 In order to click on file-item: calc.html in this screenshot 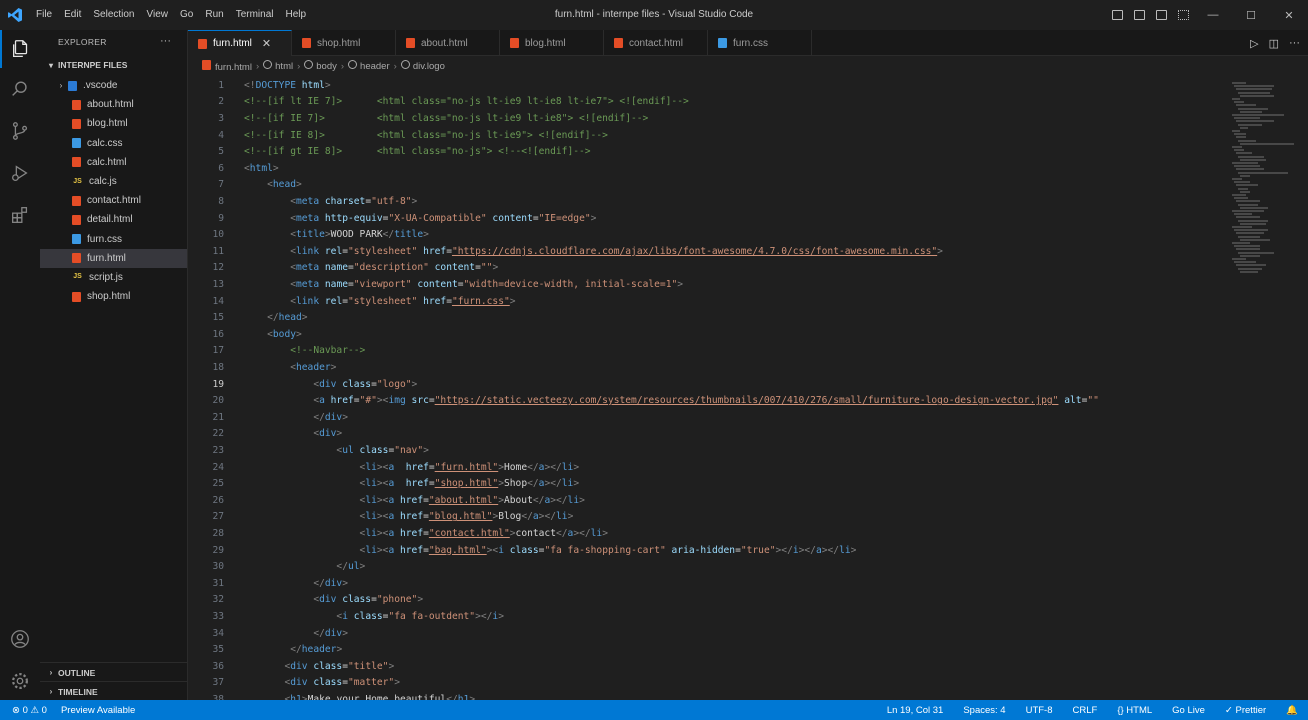, I will do `click(113, 162)`.